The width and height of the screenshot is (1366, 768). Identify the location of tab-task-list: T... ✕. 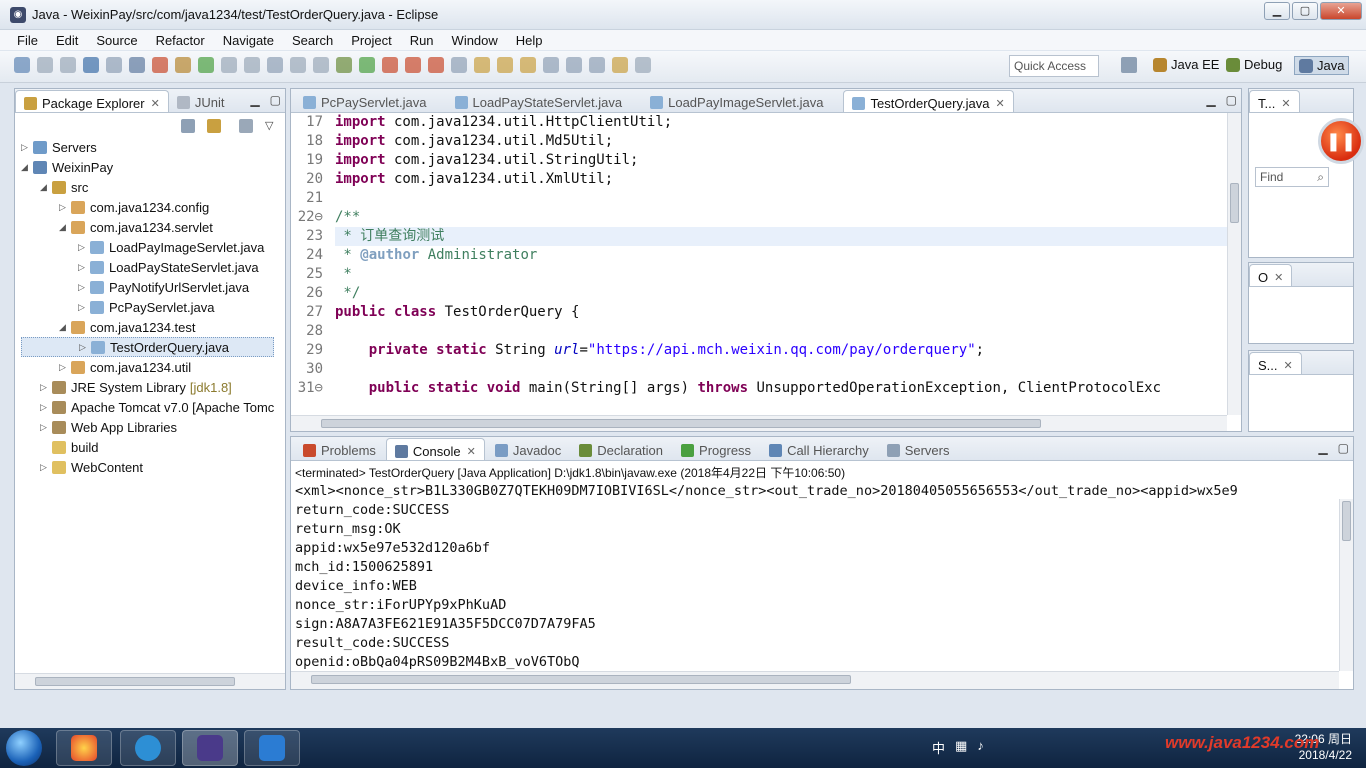
(1274, 101).